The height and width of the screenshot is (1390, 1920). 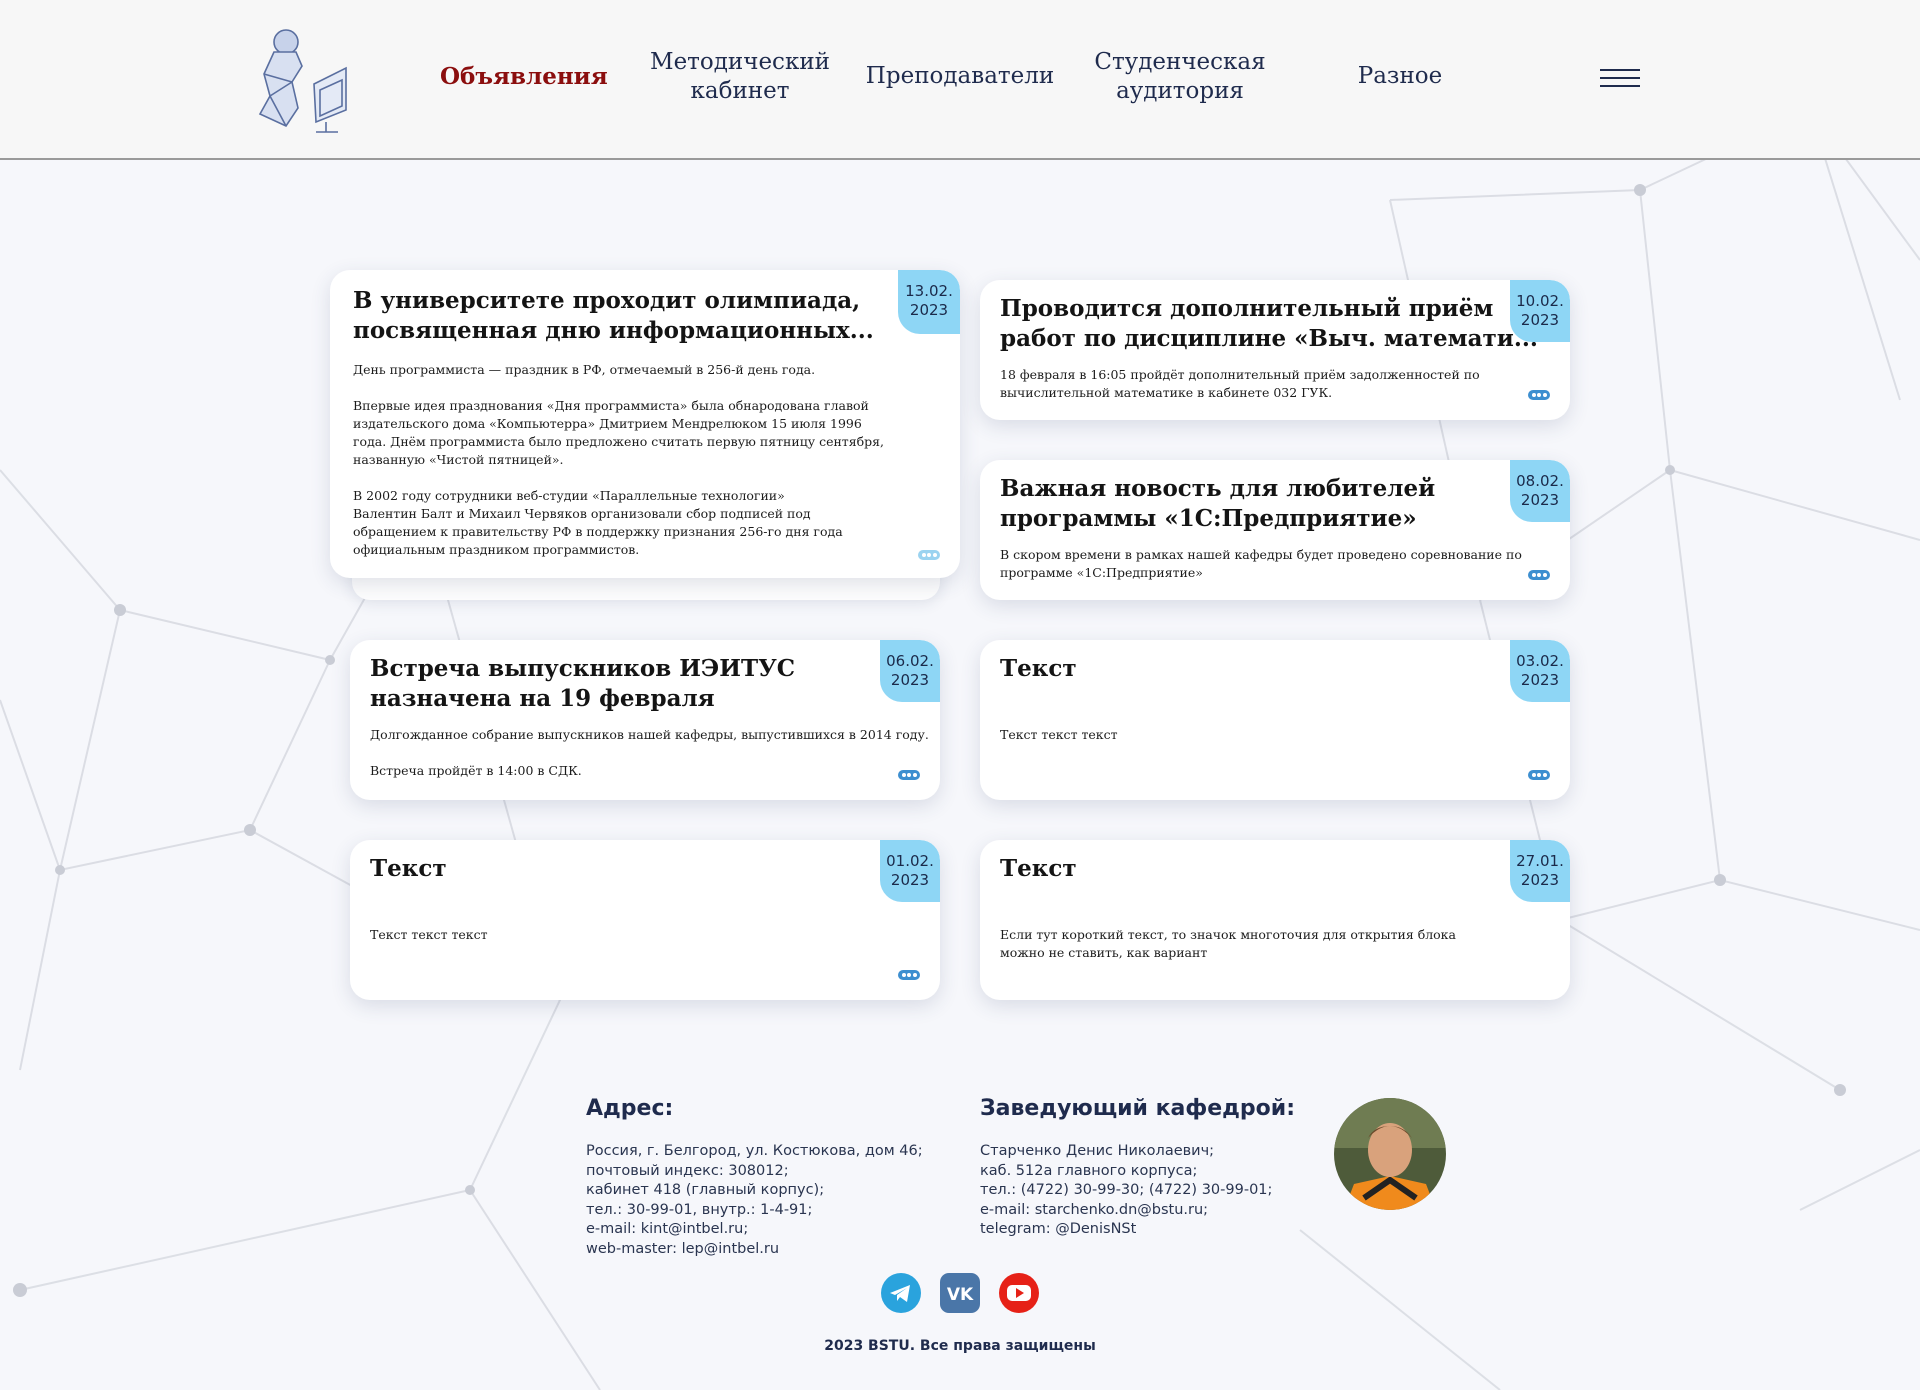 I want to click on youtube-icon, so click(x=1019, y=1293).